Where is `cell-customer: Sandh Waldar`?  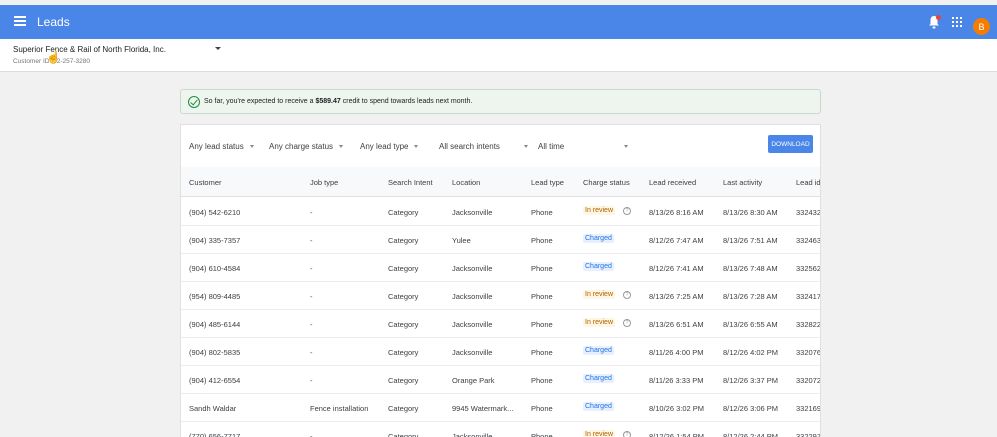 cell-customer: Sandh Waldar is located at coordinates (213, 408).